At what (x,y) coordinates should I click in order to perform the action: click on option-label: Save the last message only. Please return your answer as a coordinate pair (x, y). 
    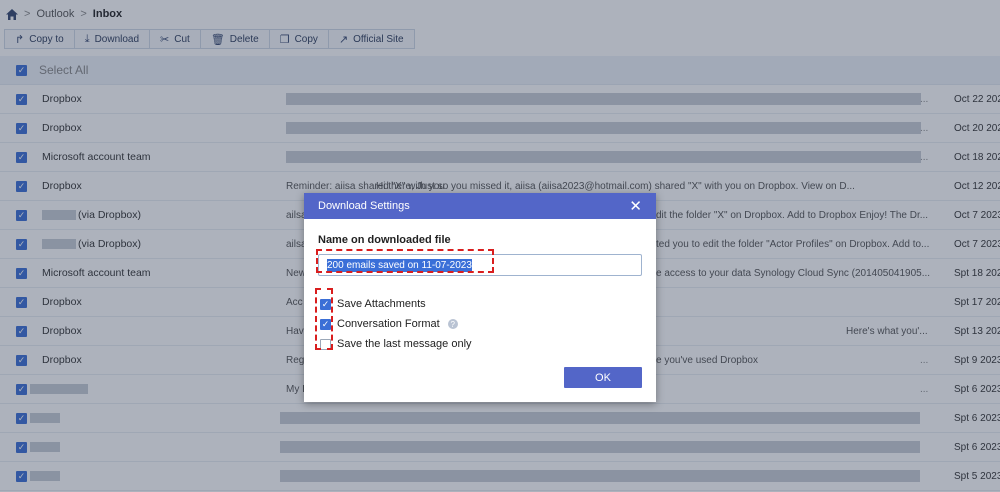
    Looking at the image, I should click on (404, 344).